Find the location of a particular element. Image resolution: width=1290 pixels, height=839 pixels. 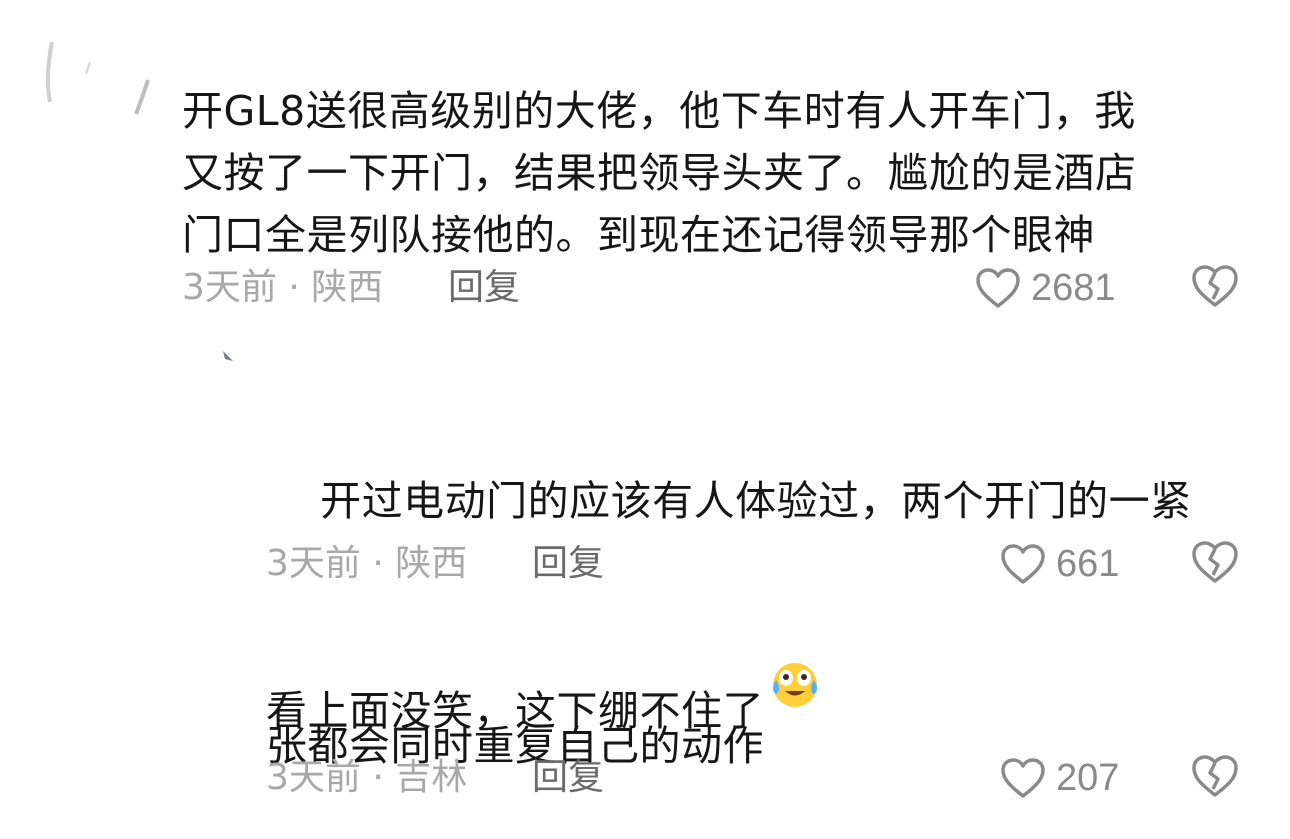

comment-text: 看上面没笑，这下绷不住了 is located at coordinates (515, 711).